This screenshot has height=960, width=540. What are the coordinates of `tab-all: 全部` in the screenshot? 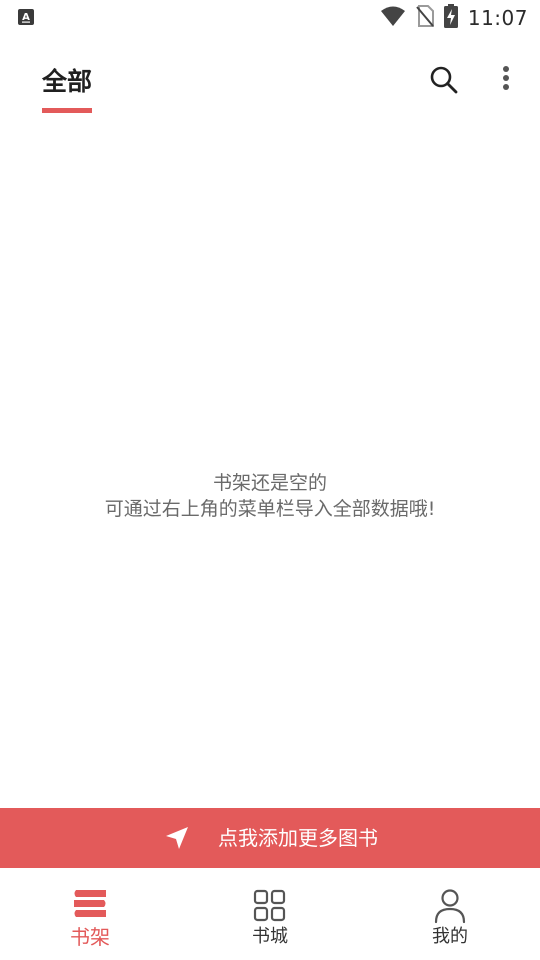 It's located at (67, 80).